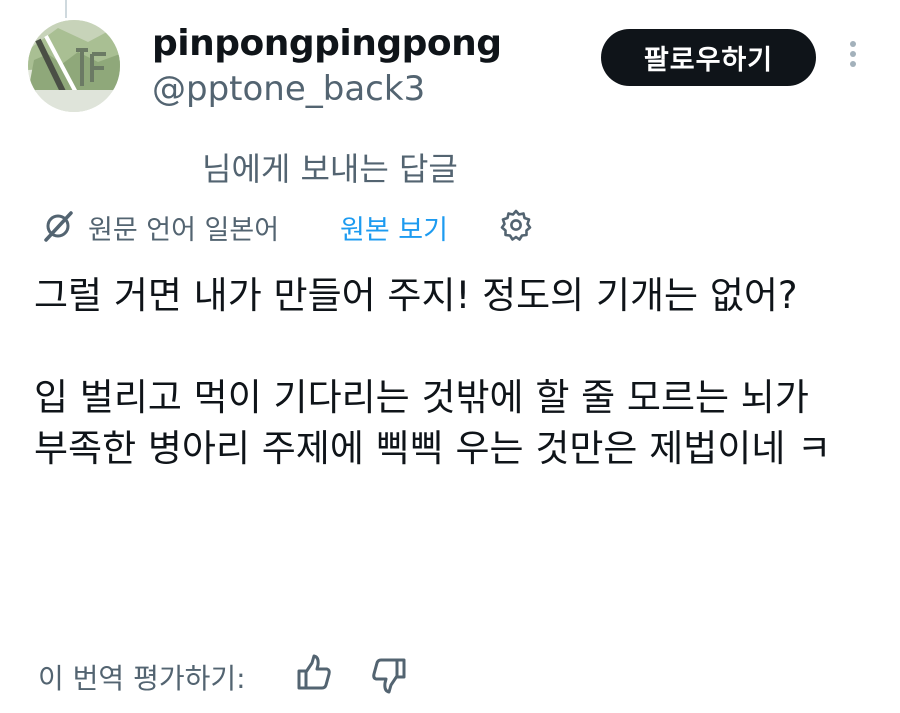 Image resolution: width=900 pixels, height=713 pixels. I want to click on rating-label: 이 번역 평가하기:, so click(142, 678).